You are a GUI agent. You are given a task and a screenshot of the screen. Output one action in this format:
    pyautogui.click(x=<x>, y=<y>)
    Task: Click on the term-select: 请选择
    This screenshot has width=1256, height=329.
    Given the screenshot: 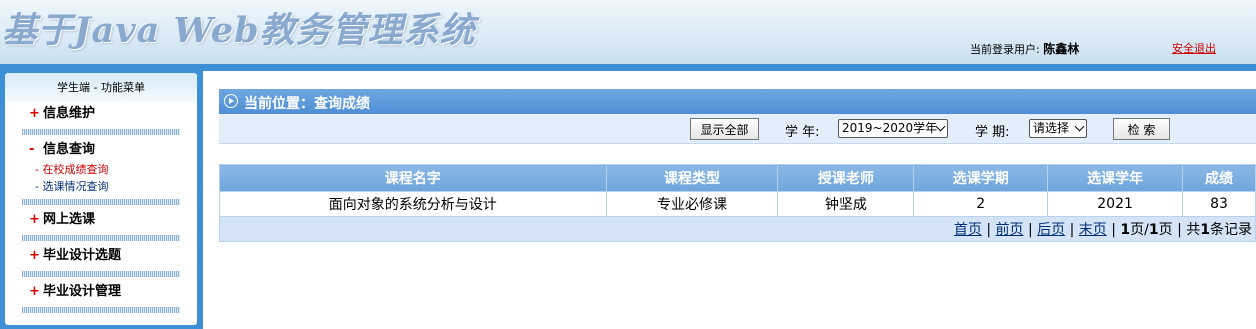 What is the action you would take?
    pyautogui.click(x=1058, y=128)
    